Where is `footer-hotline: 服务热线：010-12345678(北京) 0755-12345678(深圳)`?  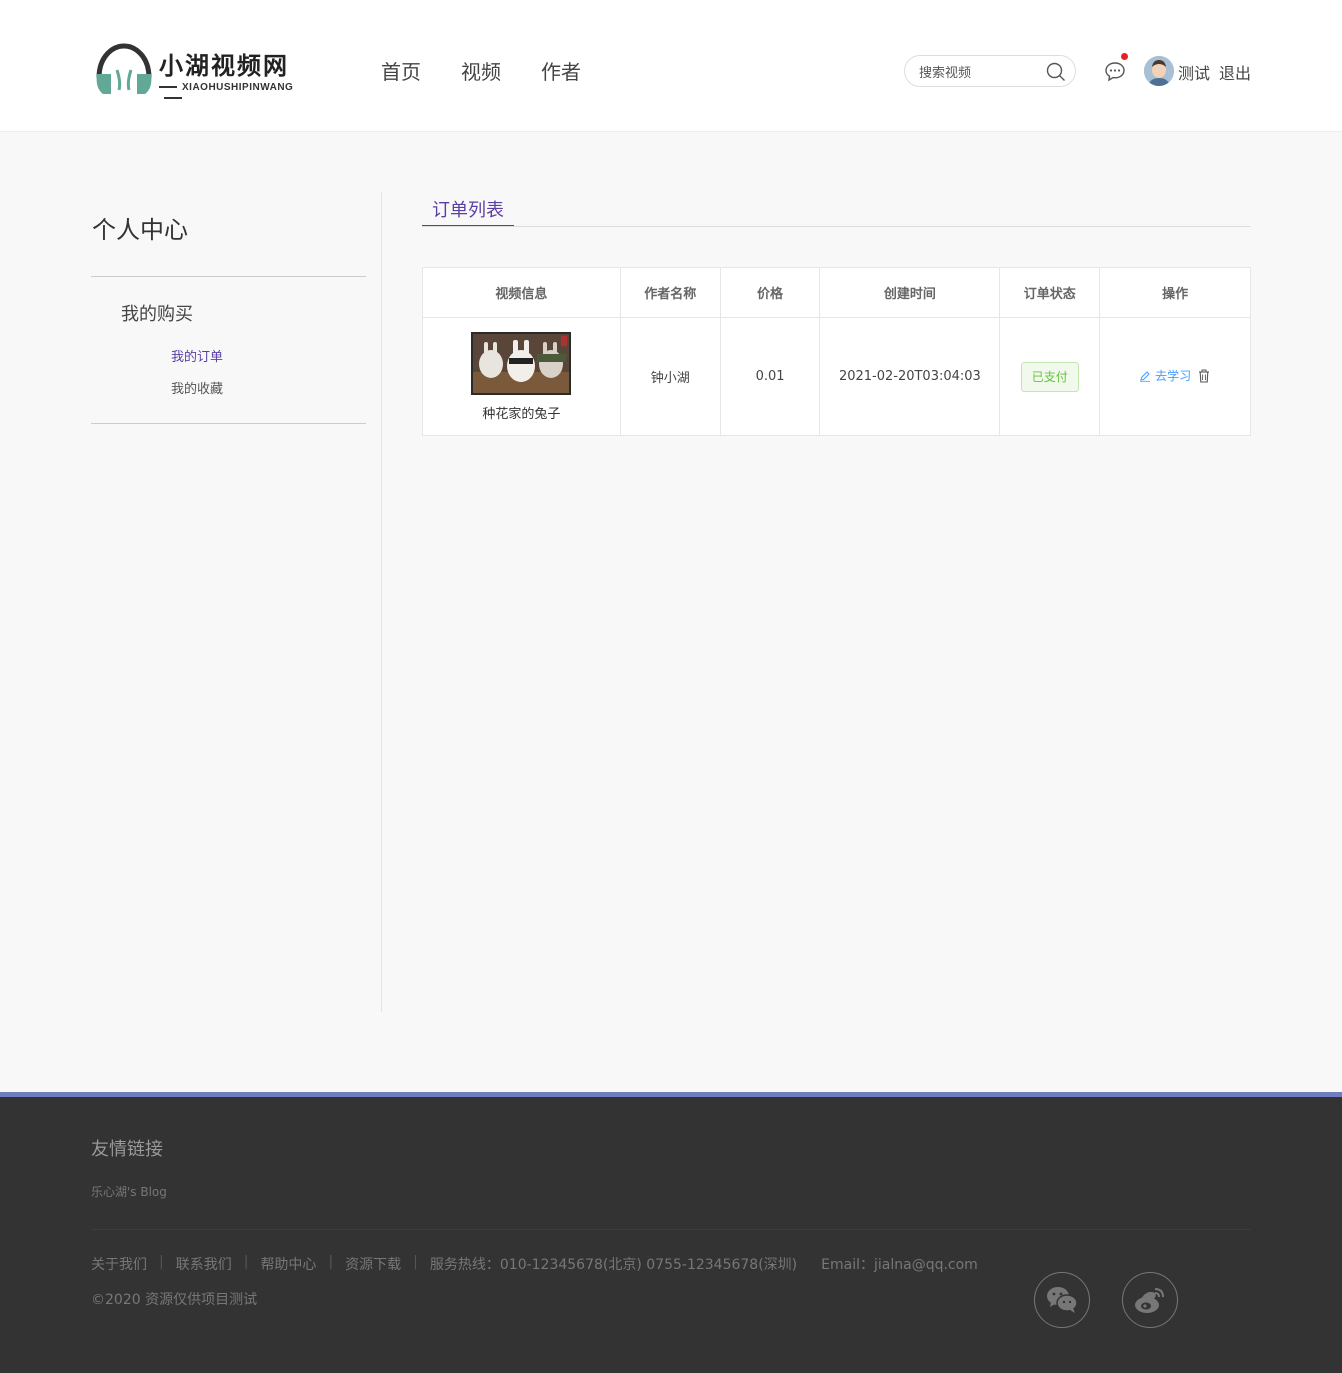 footer-hotline: 服务热线：010-12345678(北京) 0755-12345678(深圳) is located at coordinates (613, 1265).